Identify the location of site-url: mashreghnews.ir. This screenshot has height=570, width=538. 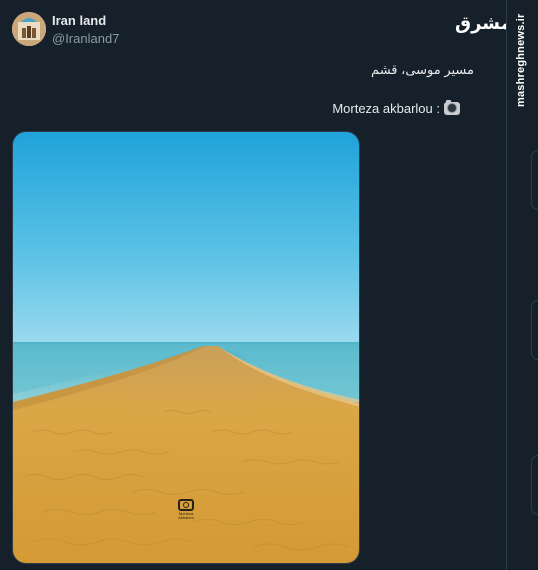
(521, 60).